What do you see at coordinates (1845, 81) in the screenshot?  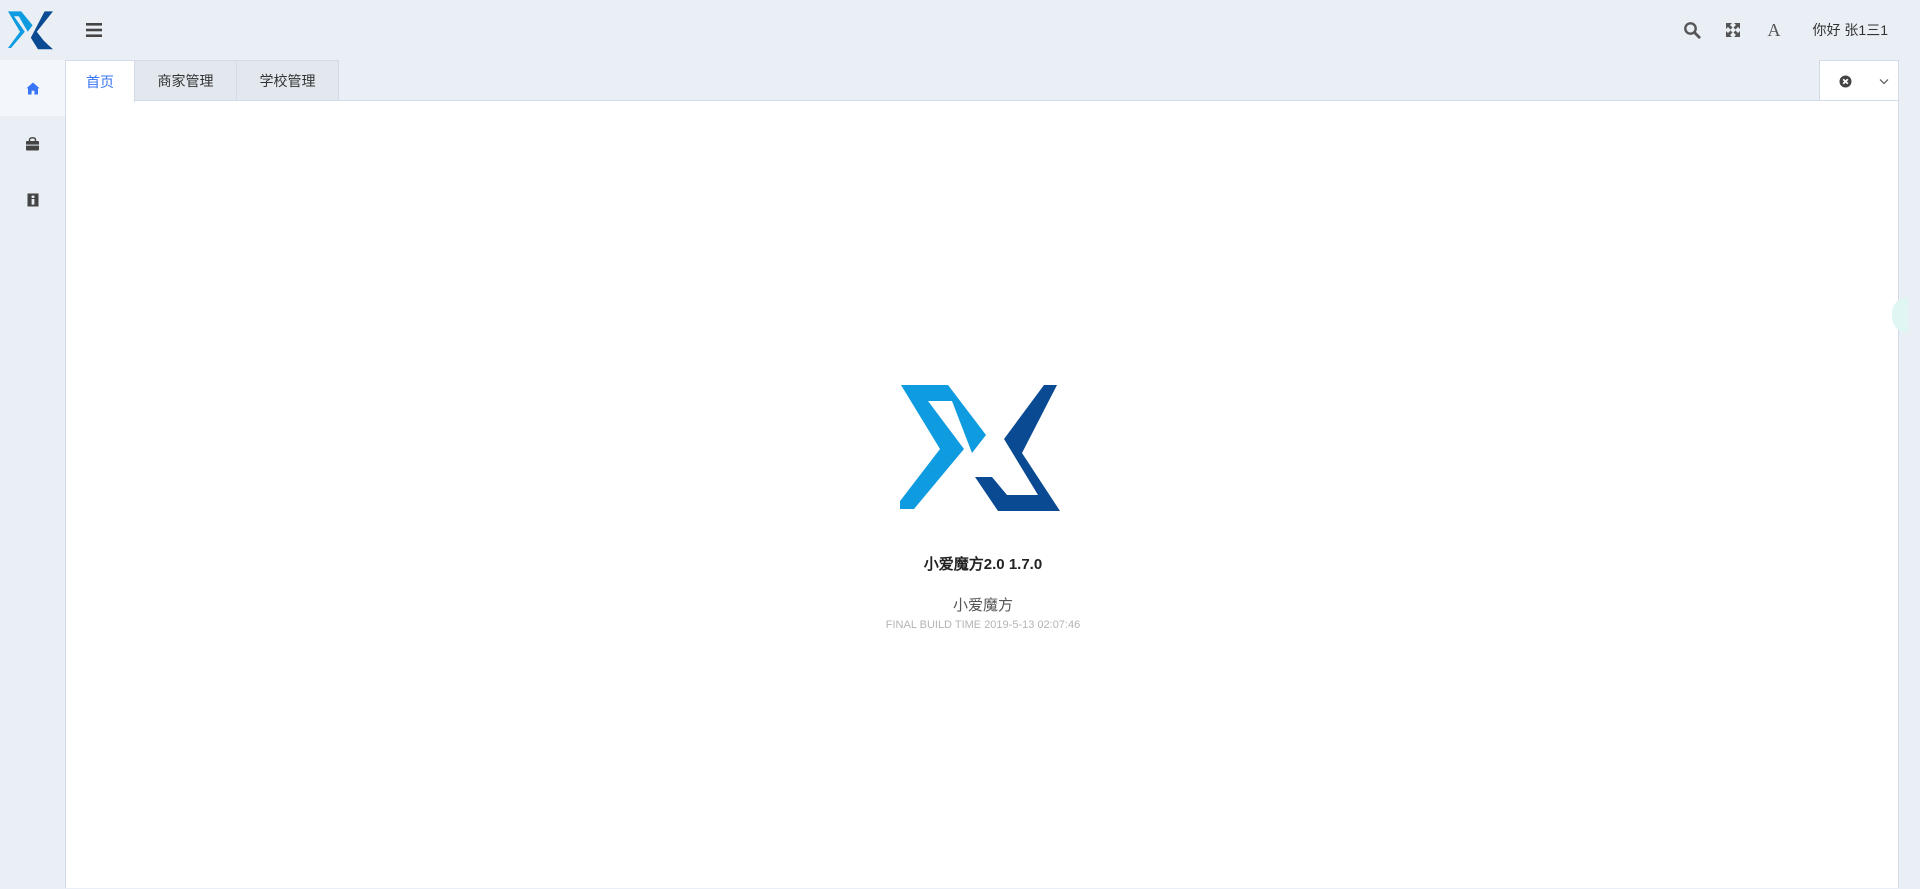 I see `close-tabs-icon` at bounding box center [1845, 81].